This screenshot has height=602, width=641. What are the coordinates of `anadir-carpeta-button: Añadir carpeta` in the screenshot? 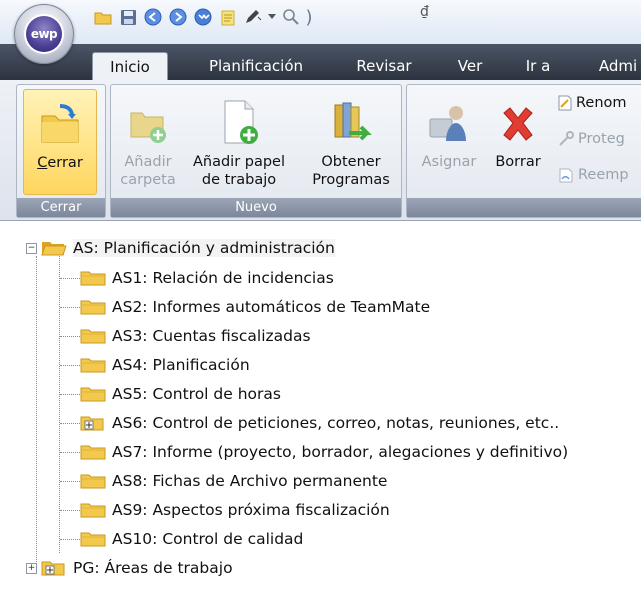 It's located at (148, 139).